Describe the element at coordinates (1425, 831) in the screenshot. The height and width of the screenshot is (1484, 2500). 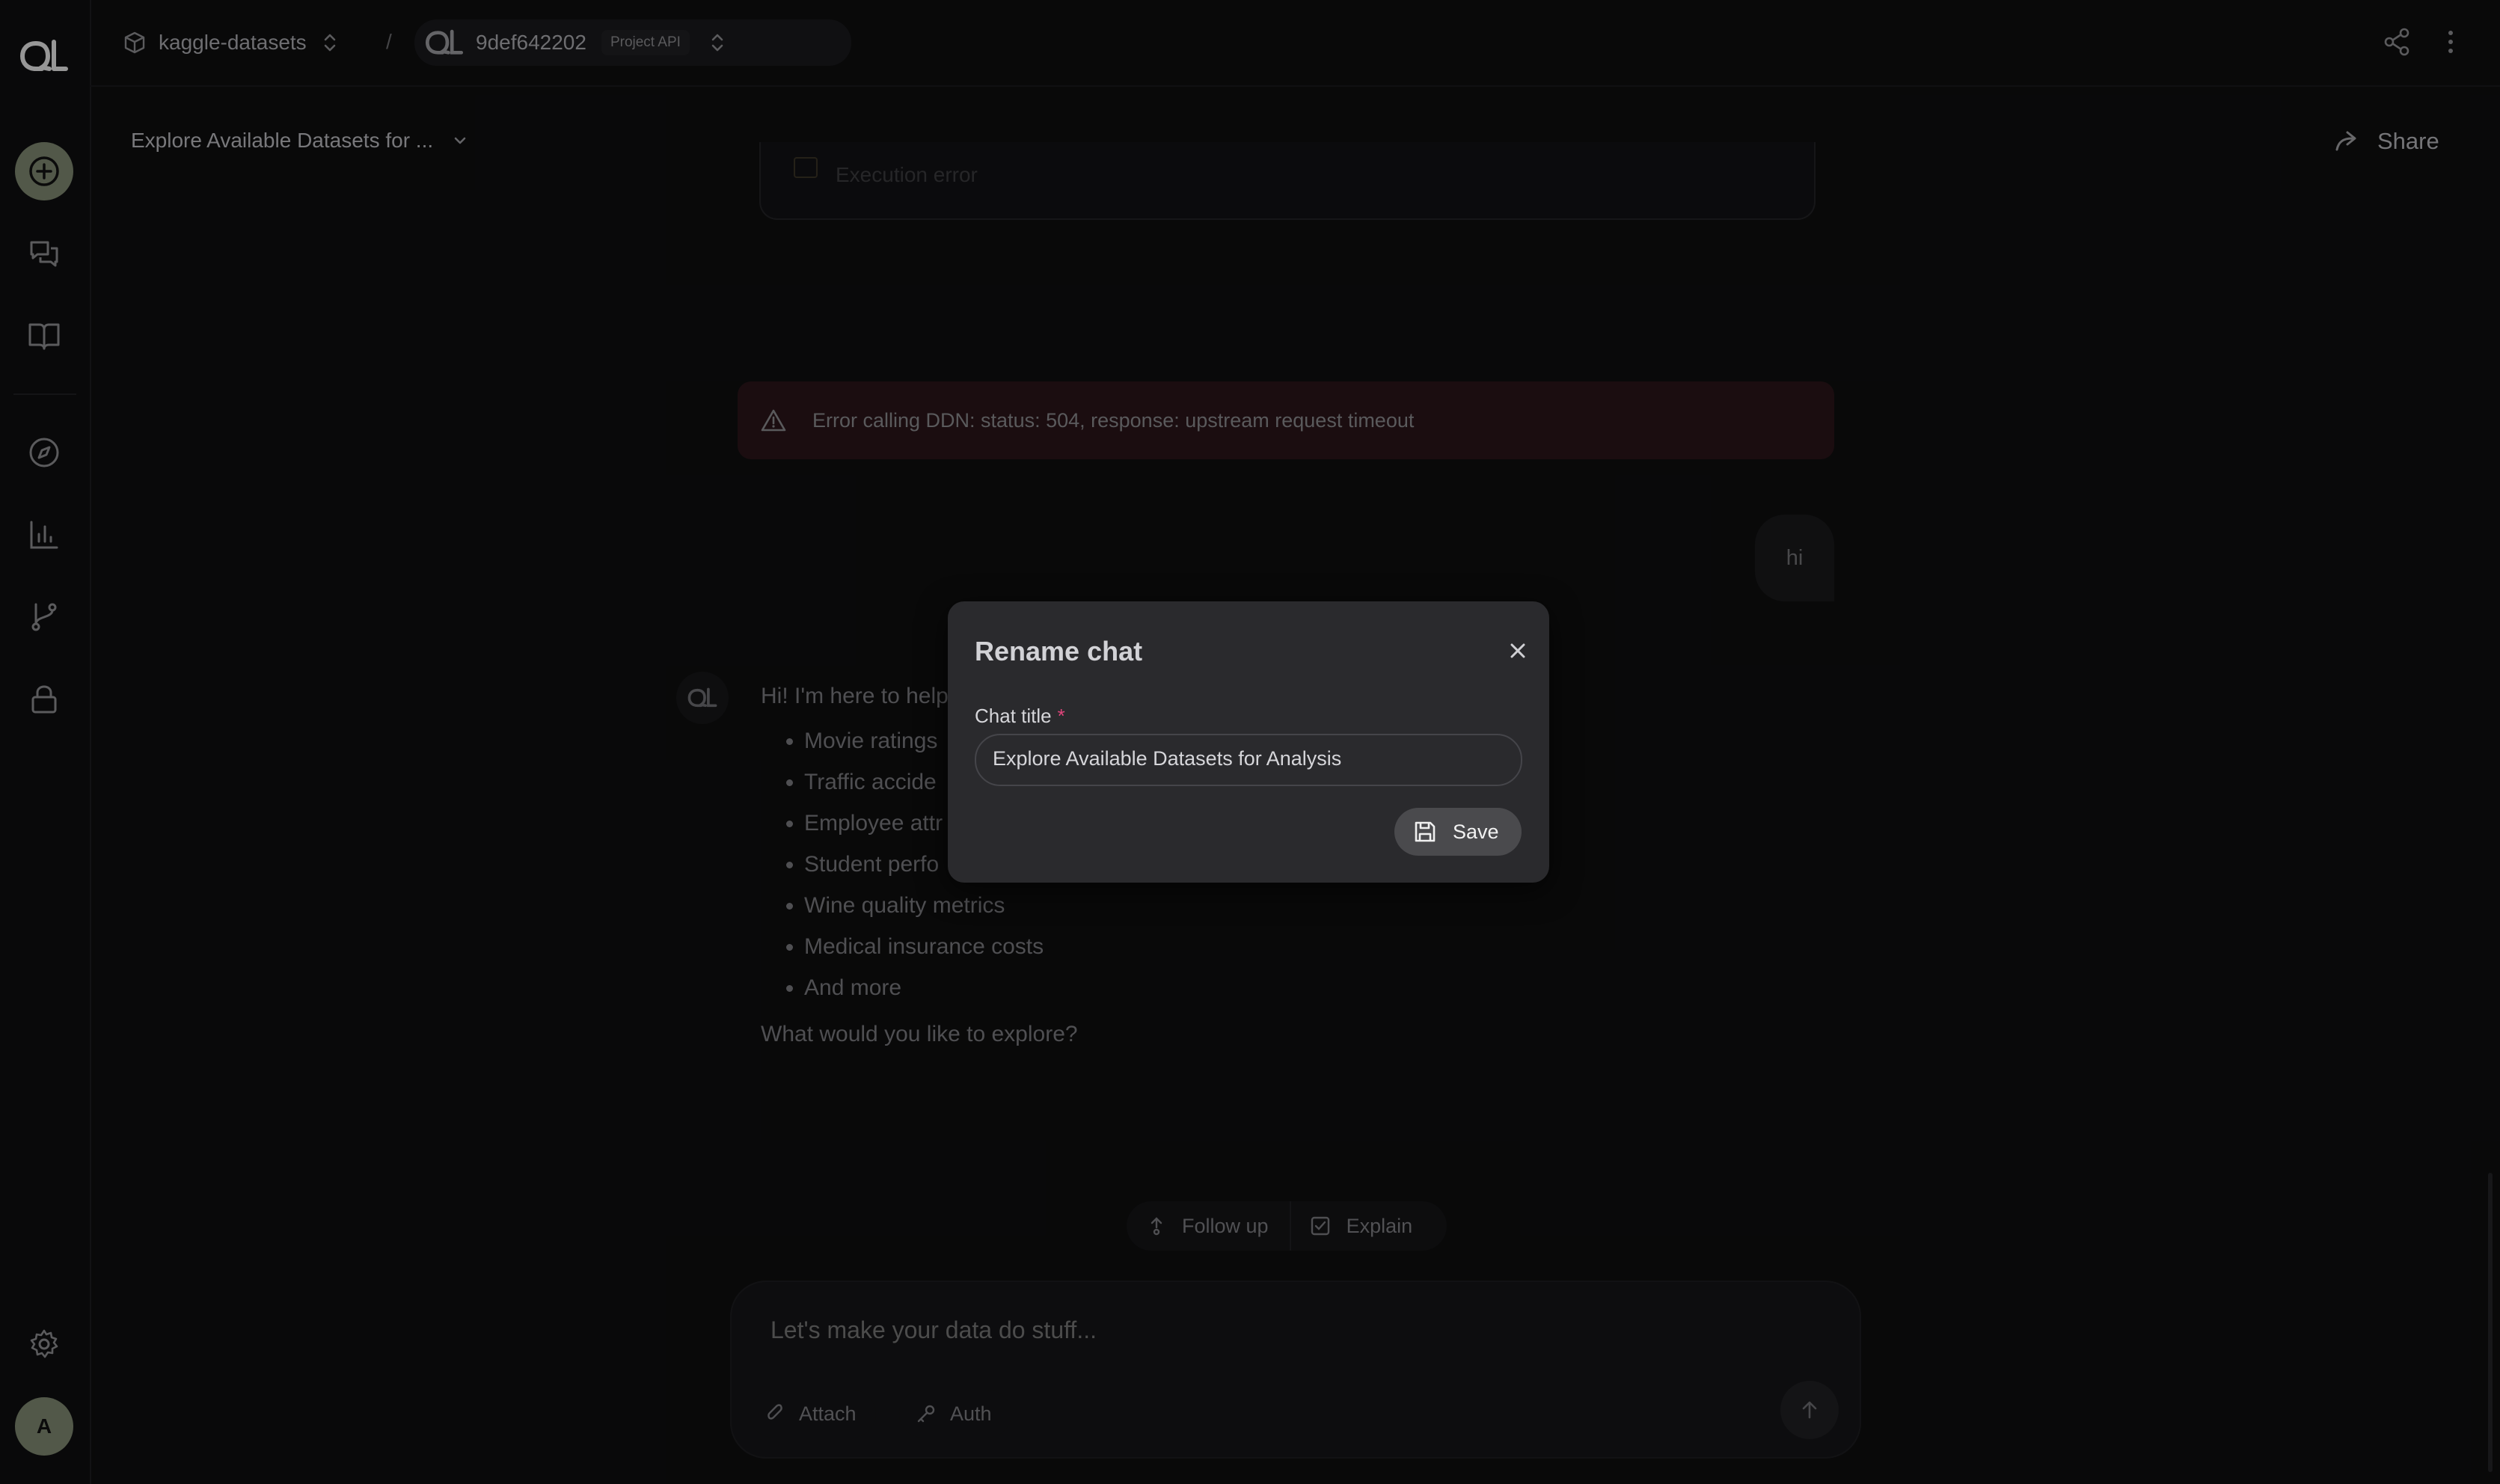
I see `floppy-disk-icon` at that location.